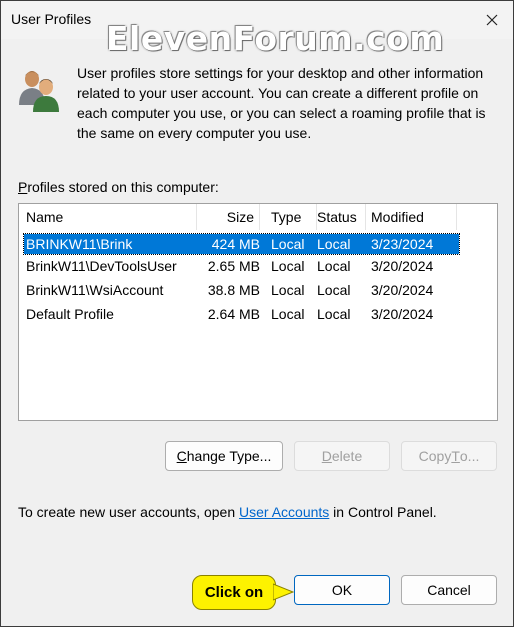 The image size is (514, 627). What do you see at coordinates (284, 512) in the screenshot?
I see `user-accounts-link: User Accounts` at bounding box center [284, 512].